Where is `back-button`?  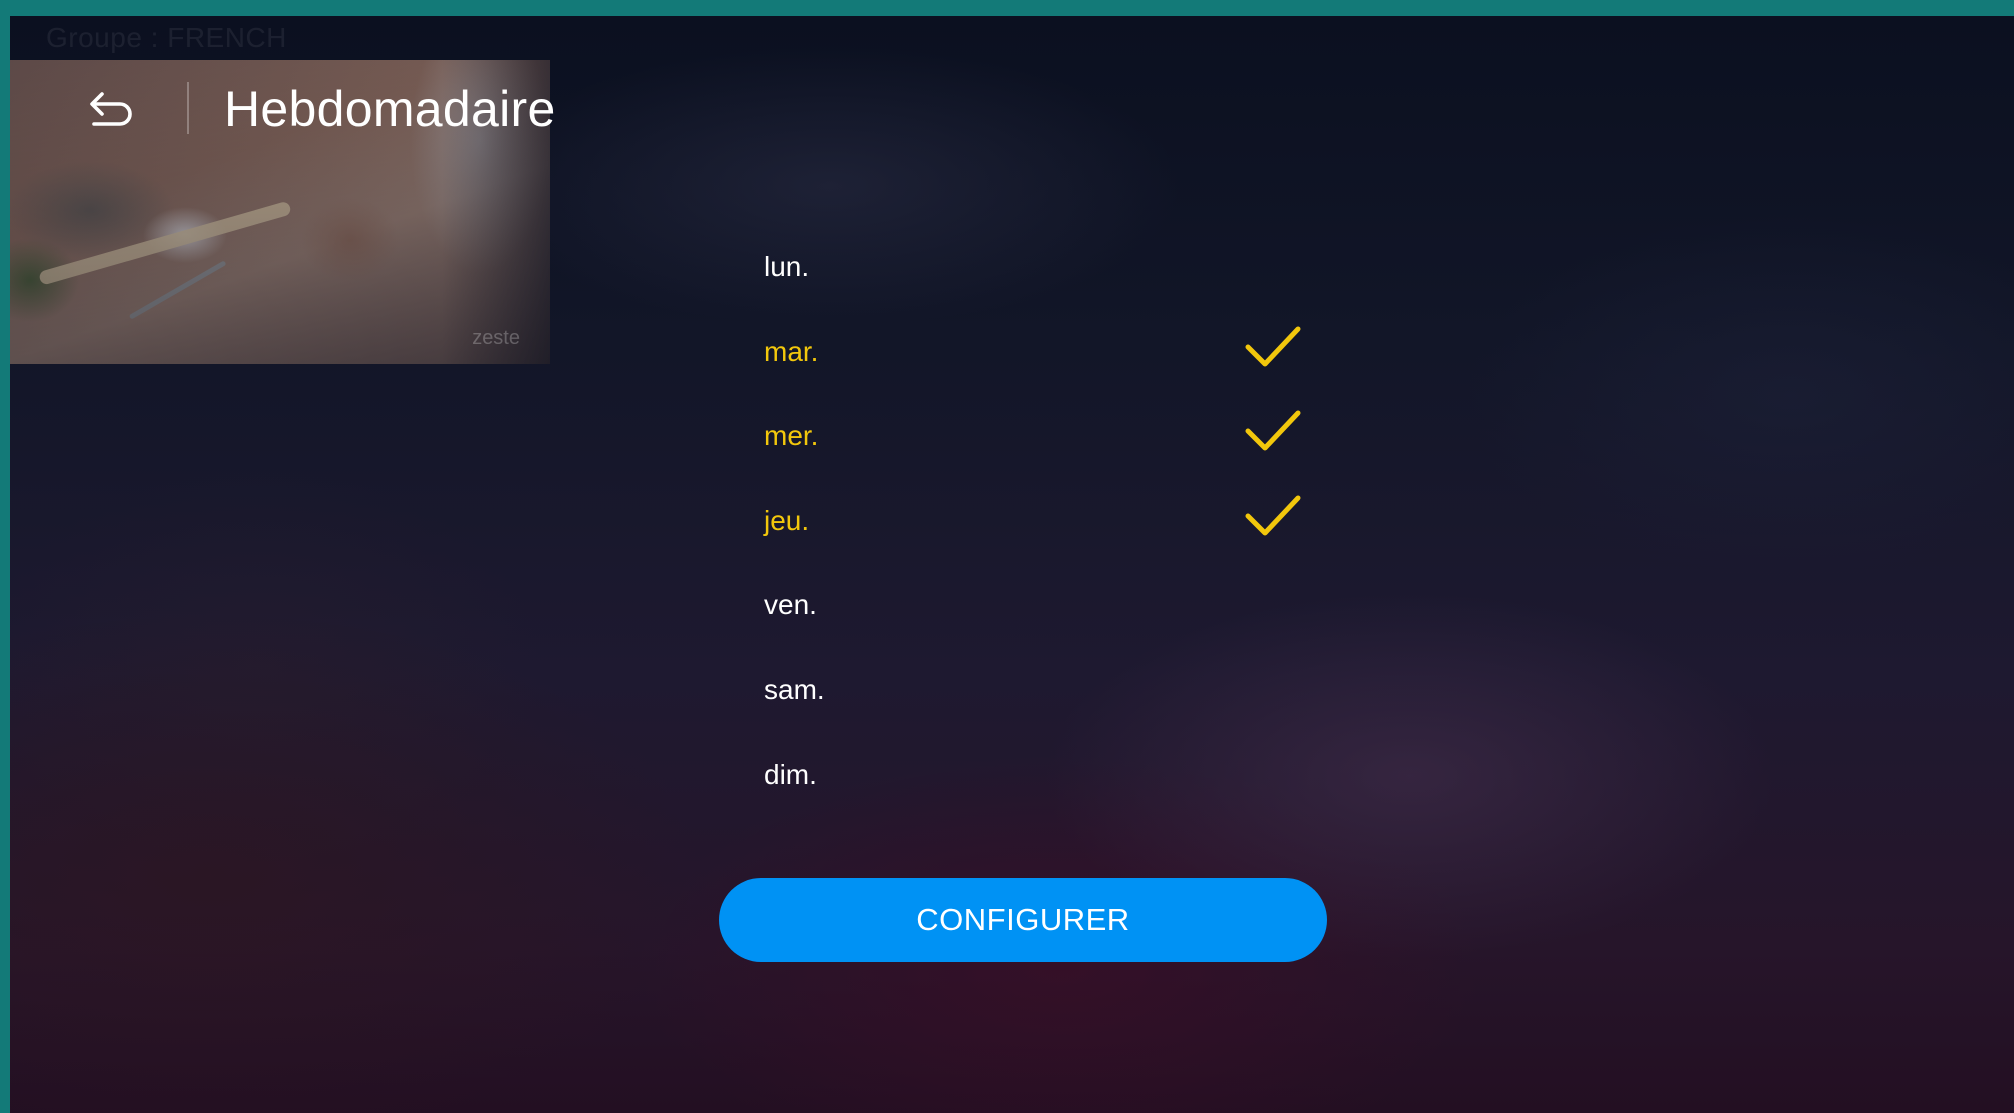
back-button is located at coordinates (114, 110).